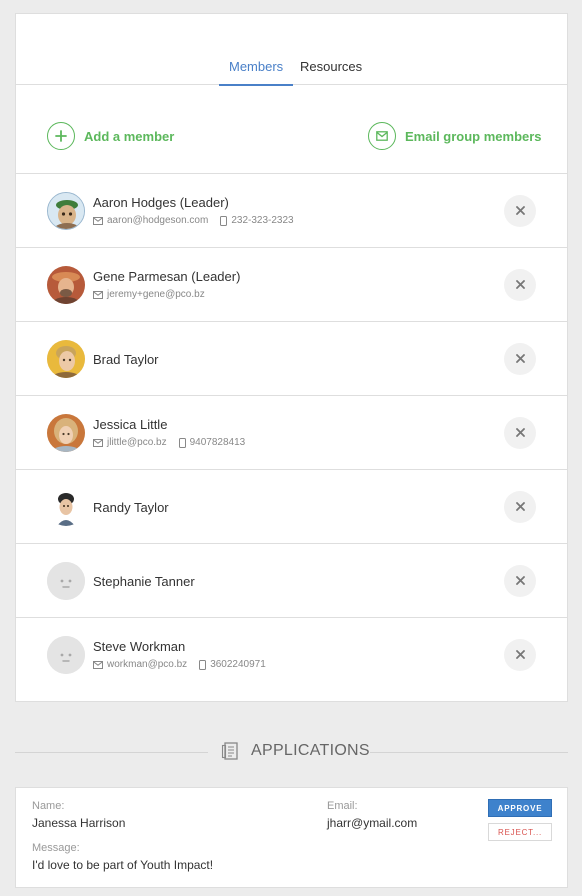 The width and height of the screenshot is (582, 896). Describe the element at coordinates (61, 136) in the screenshot. I see `plus-icon` at that location.